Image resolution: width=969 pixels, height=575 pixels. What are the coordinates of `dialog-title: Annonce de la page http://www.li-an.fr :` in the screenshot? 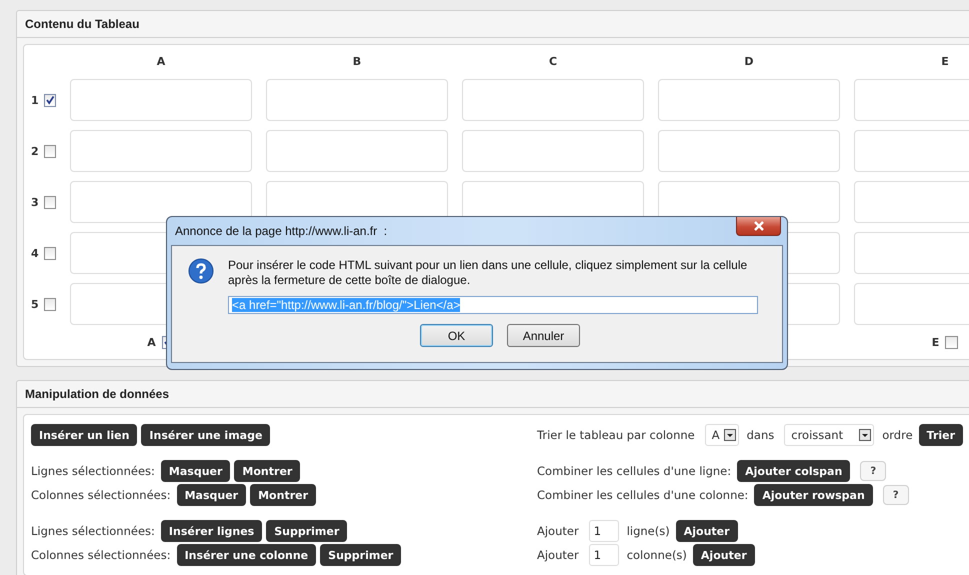 It's located at (281, 230).